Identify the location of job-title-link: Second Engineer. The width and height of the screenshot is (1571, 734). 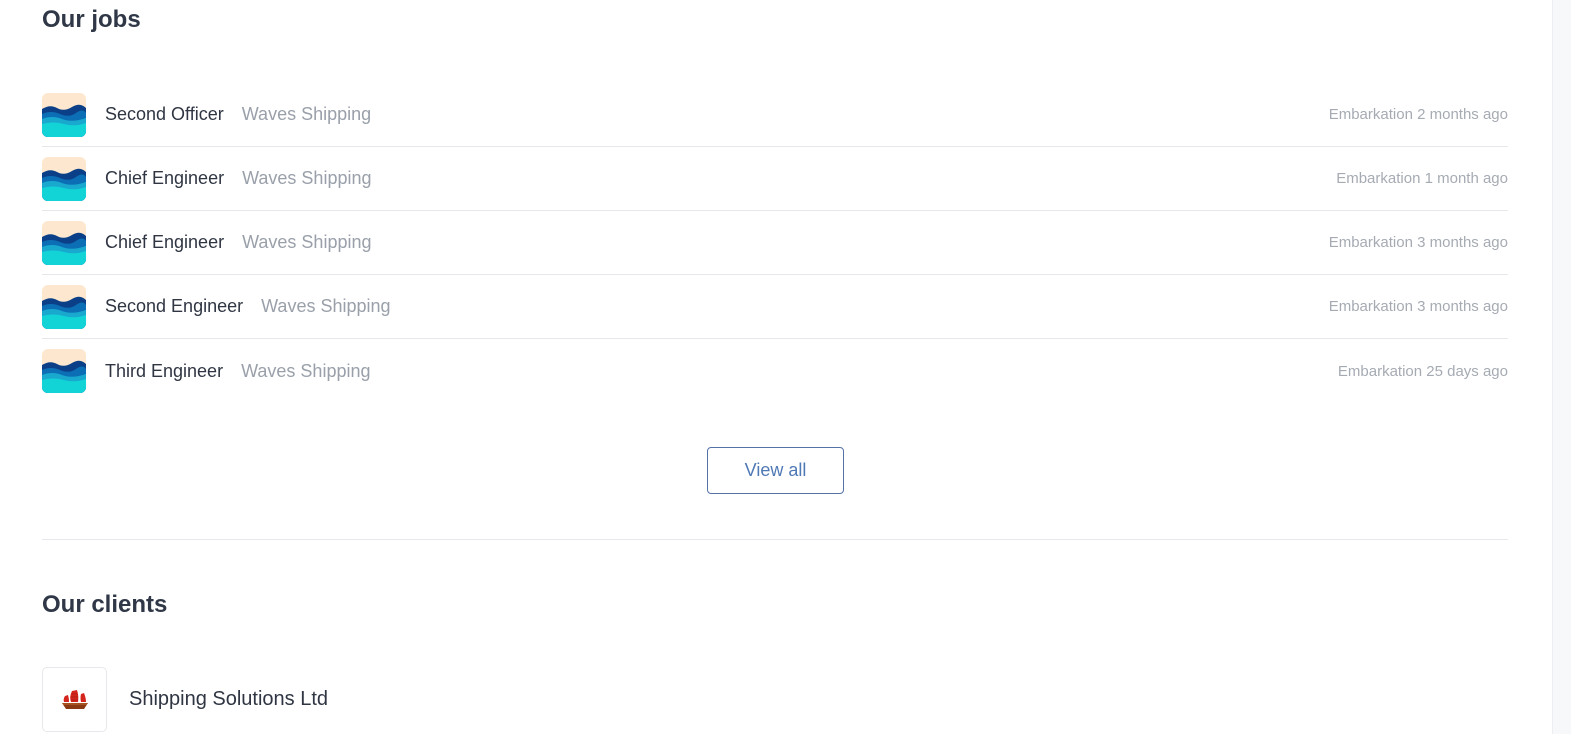
(174, 306).